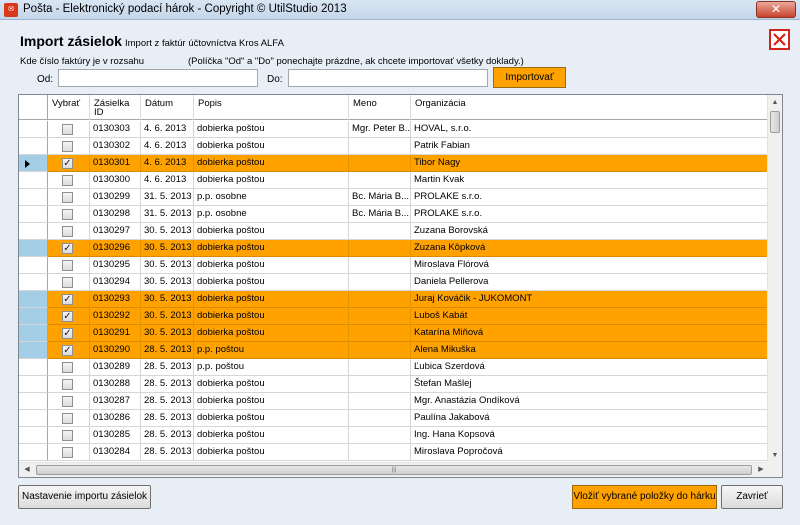 The height and width of the screenshot is (525, 800). What do you see at coordinates (84, 497) in the screenshot?
I see `import-settings-button: Nastavenie importu zásielok` at bounding box center [84, 497].